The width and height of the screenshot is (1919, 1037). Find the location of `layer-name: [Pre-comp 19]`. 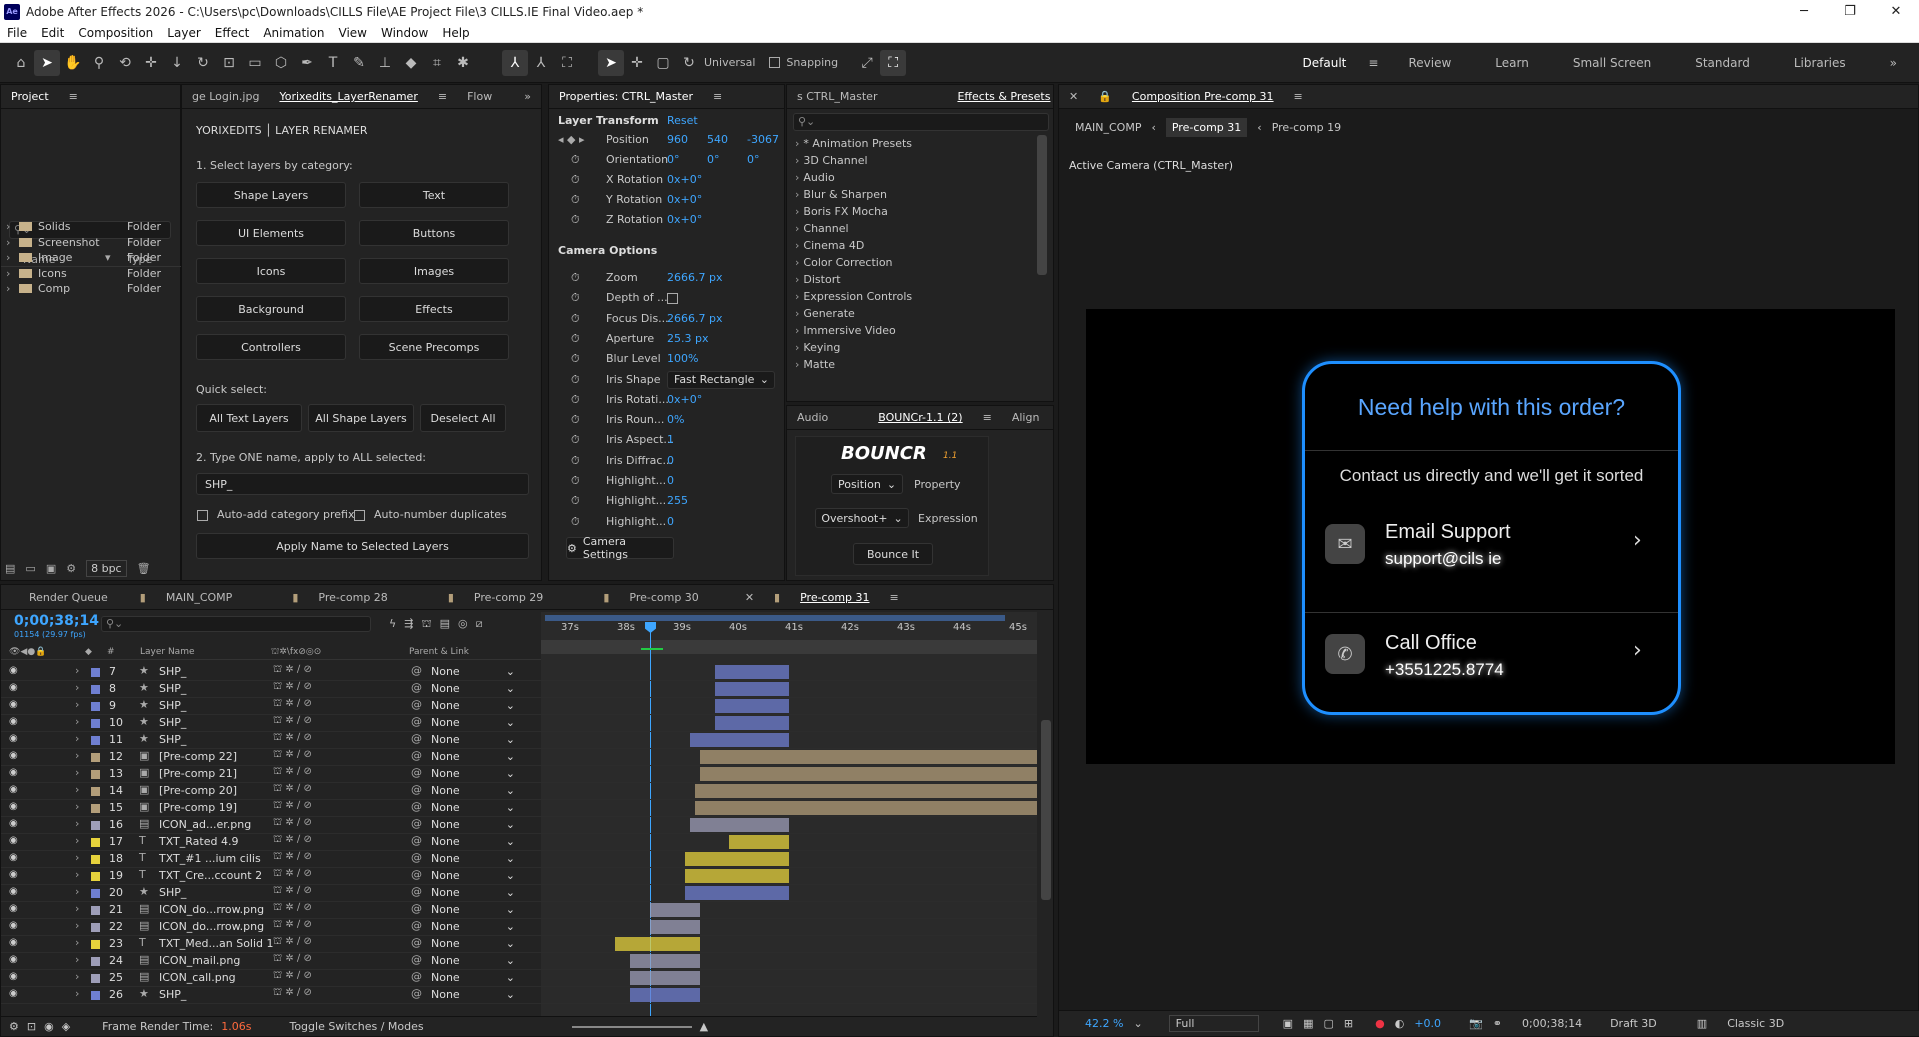

layer-name: [Pre-comp 19] is located at coordinates (198, 807).